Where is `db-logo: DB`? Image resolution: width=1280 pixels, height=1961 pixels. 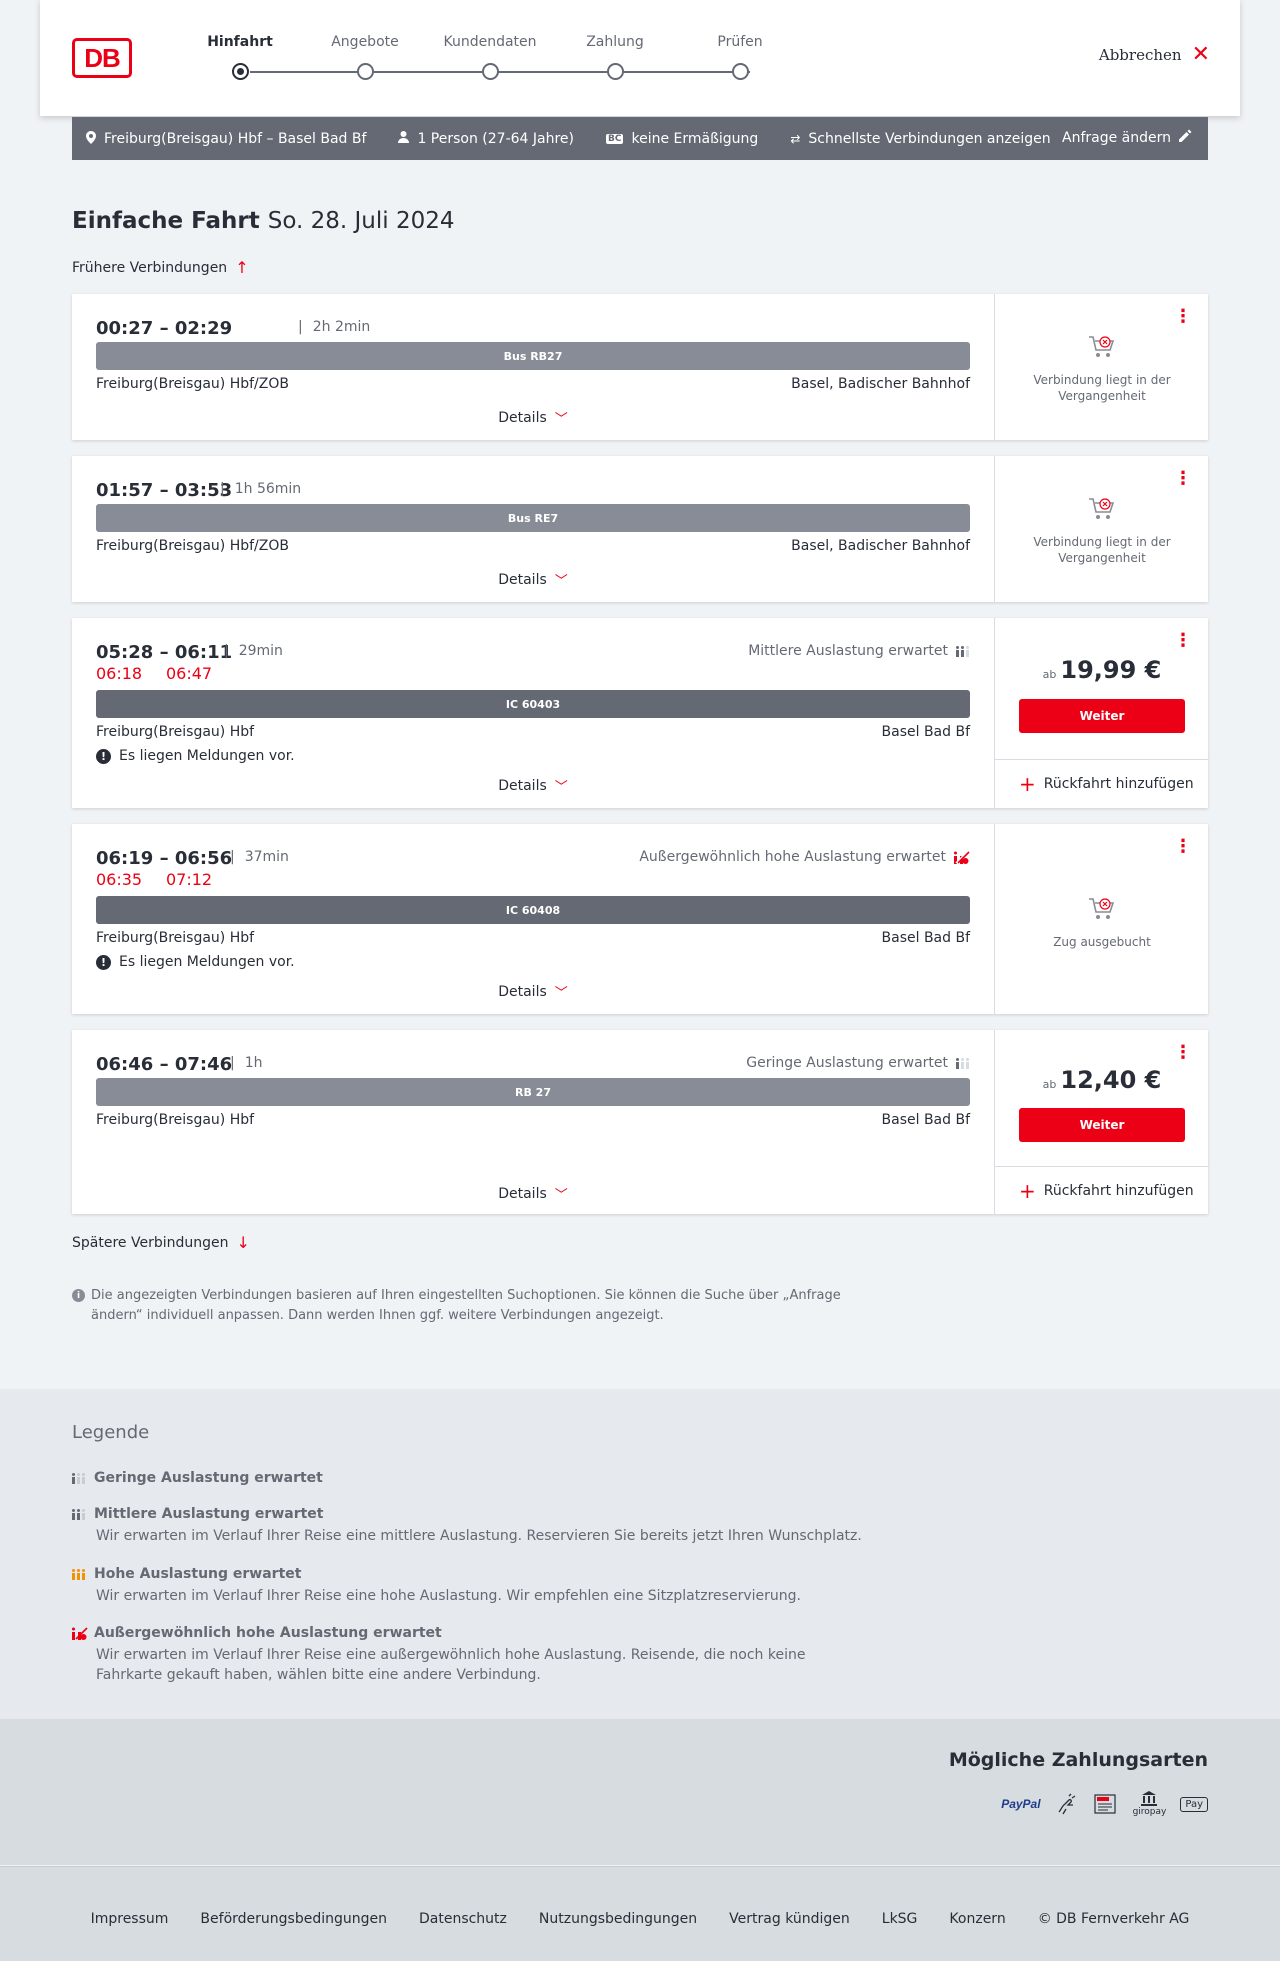 db-logo: DB is located at coordinates (102, 58).